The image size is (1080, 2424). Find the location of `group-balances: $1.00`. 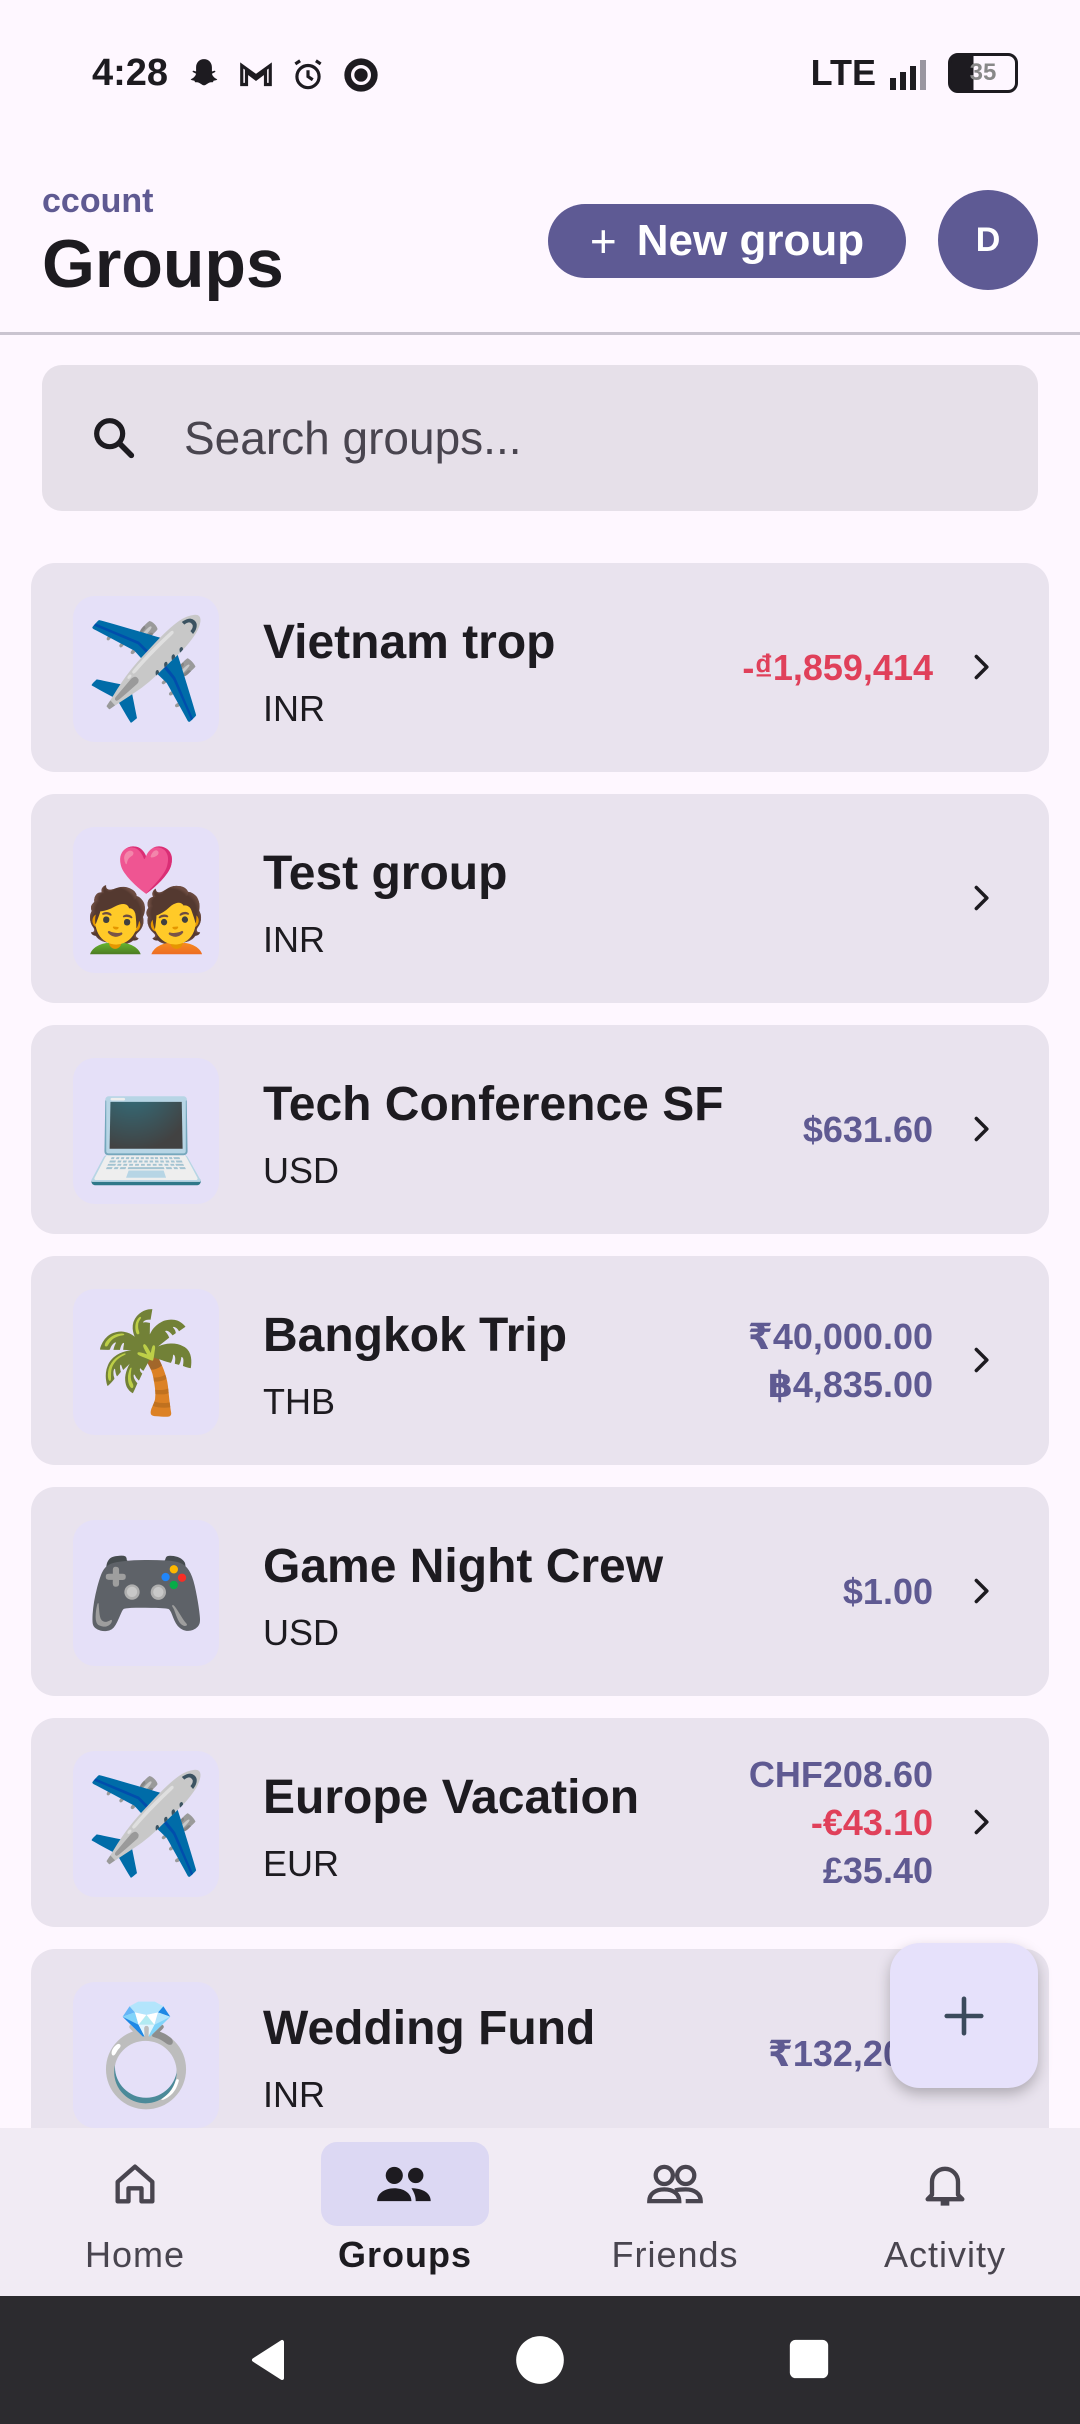

group-balances: $1.00 is located at coordinates (888, 1591).